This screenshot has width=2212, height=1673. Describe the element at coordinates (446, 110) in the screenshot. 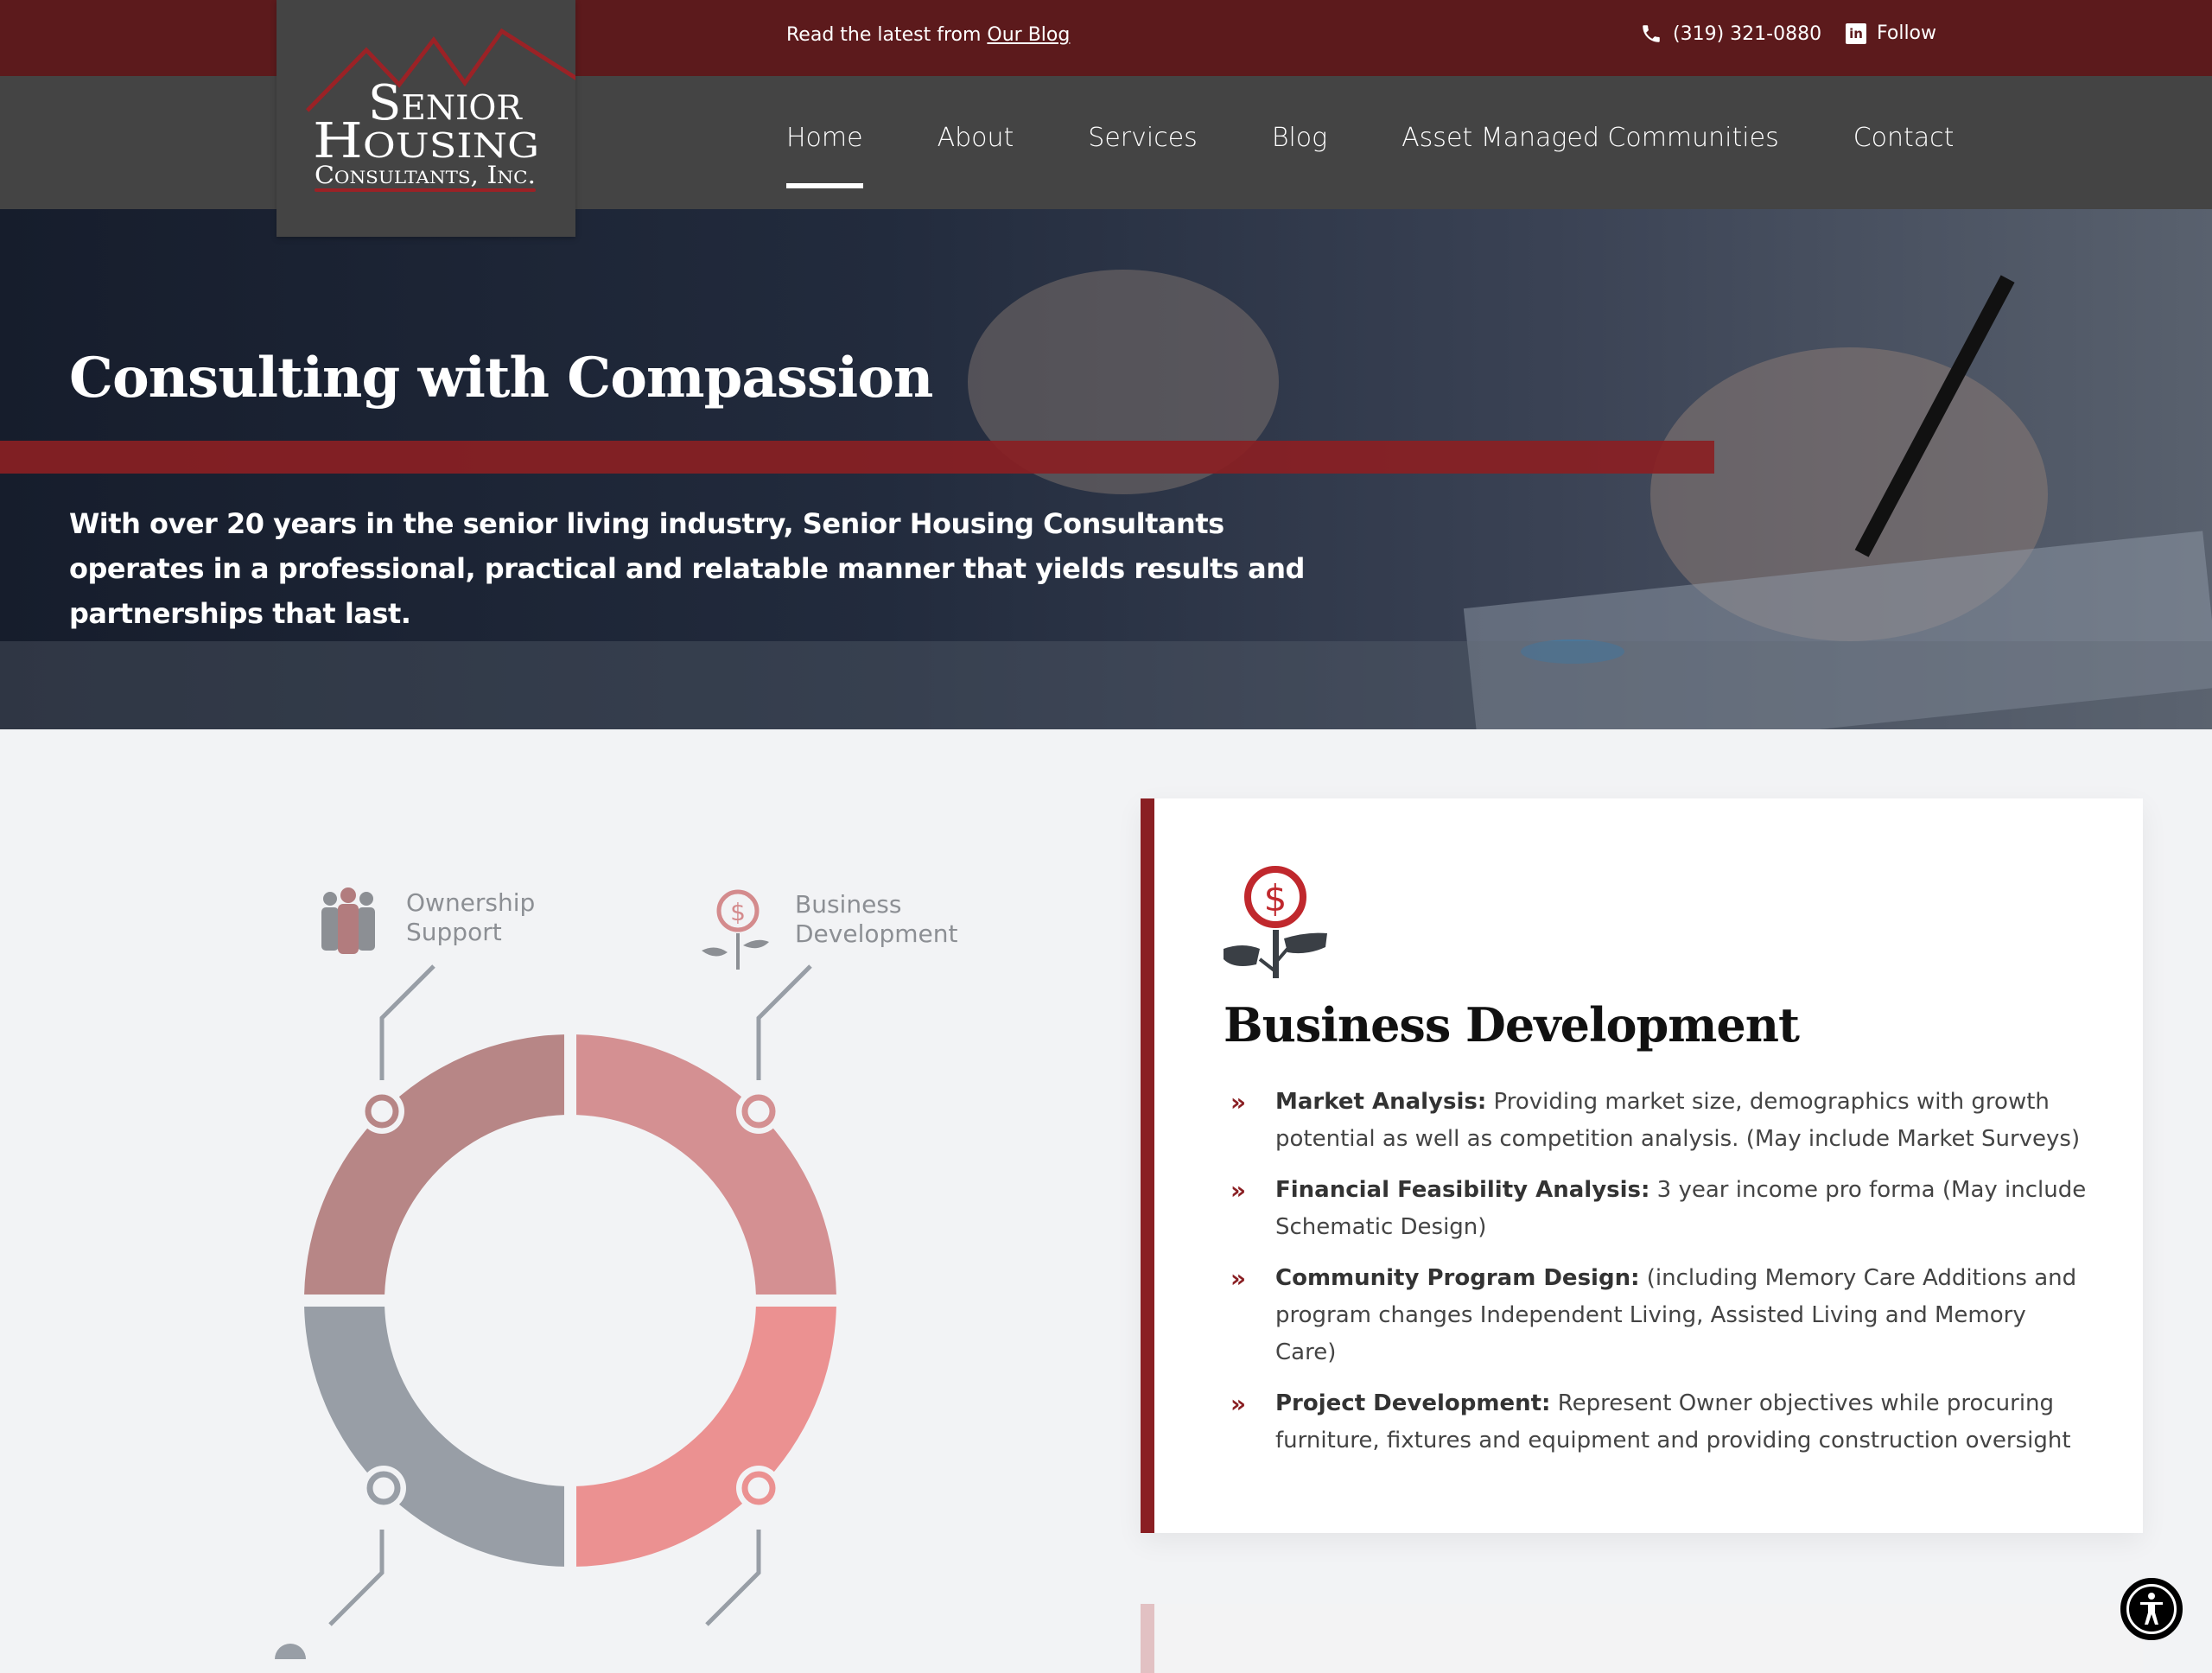

I see `logo-graphic: Senior Housing Consultants, Inc.` at that location.